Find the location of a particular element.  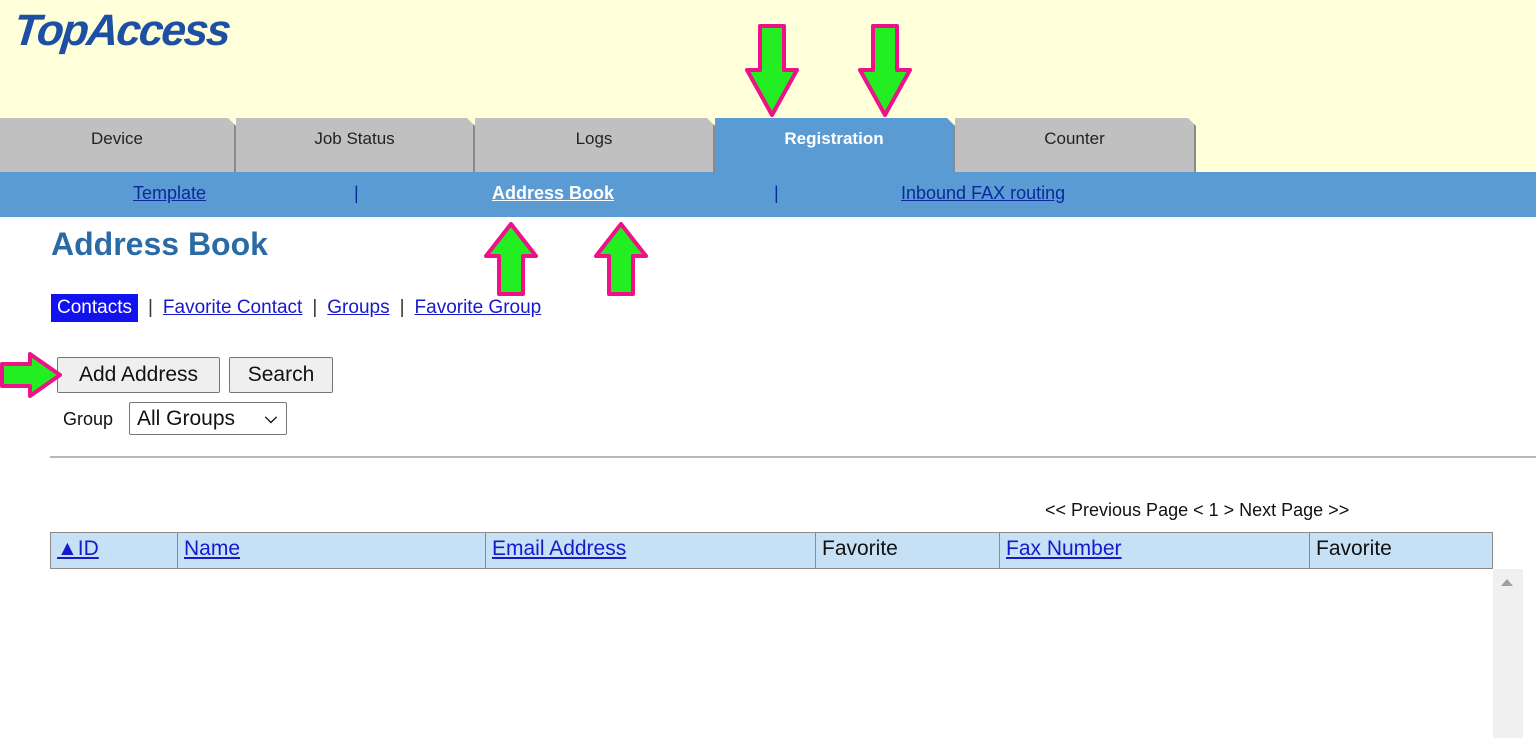

tab-device: Device is located at coordinates (118, 145).